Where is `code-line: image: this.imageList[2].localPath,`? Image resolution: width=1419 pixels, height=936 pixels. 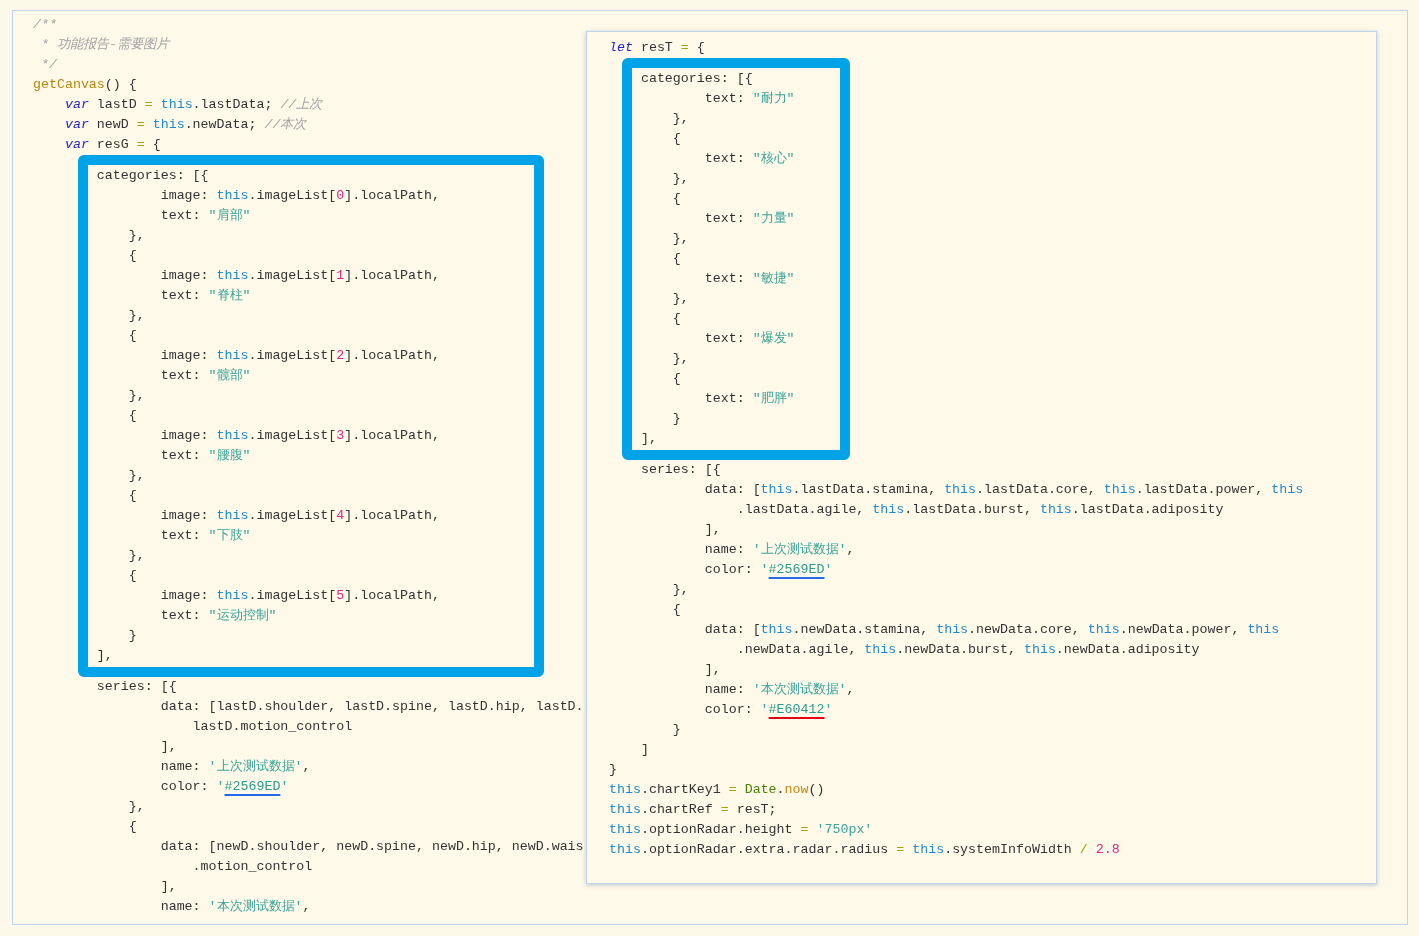
code-line: image: this.imageList[2].localPath, is located at coordinates (299, 356).